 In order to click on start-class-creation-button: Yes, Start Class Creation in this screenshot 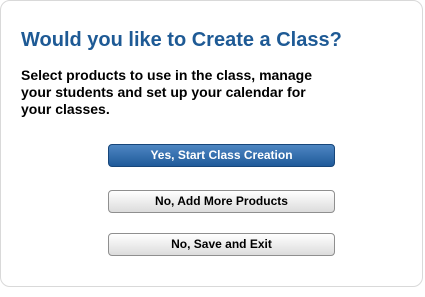, I will do `click(221, 155)`.